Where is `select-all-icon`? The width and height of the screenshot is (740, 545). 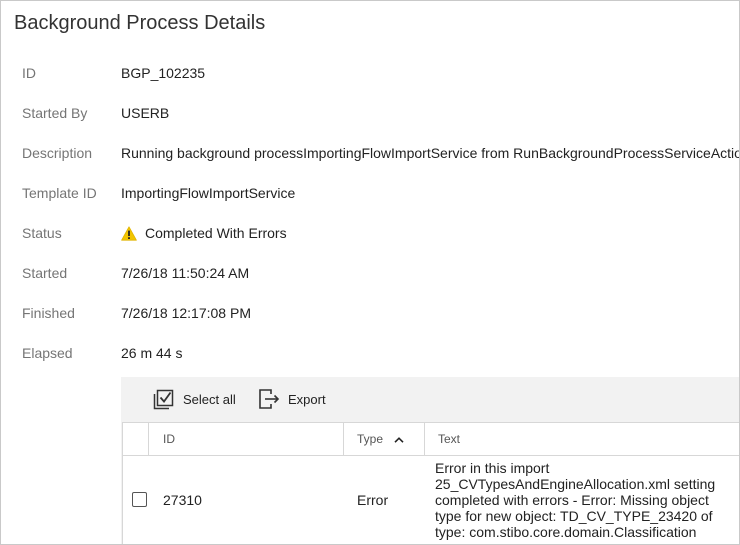 select-all-icon is located at coordinates (163, 399).